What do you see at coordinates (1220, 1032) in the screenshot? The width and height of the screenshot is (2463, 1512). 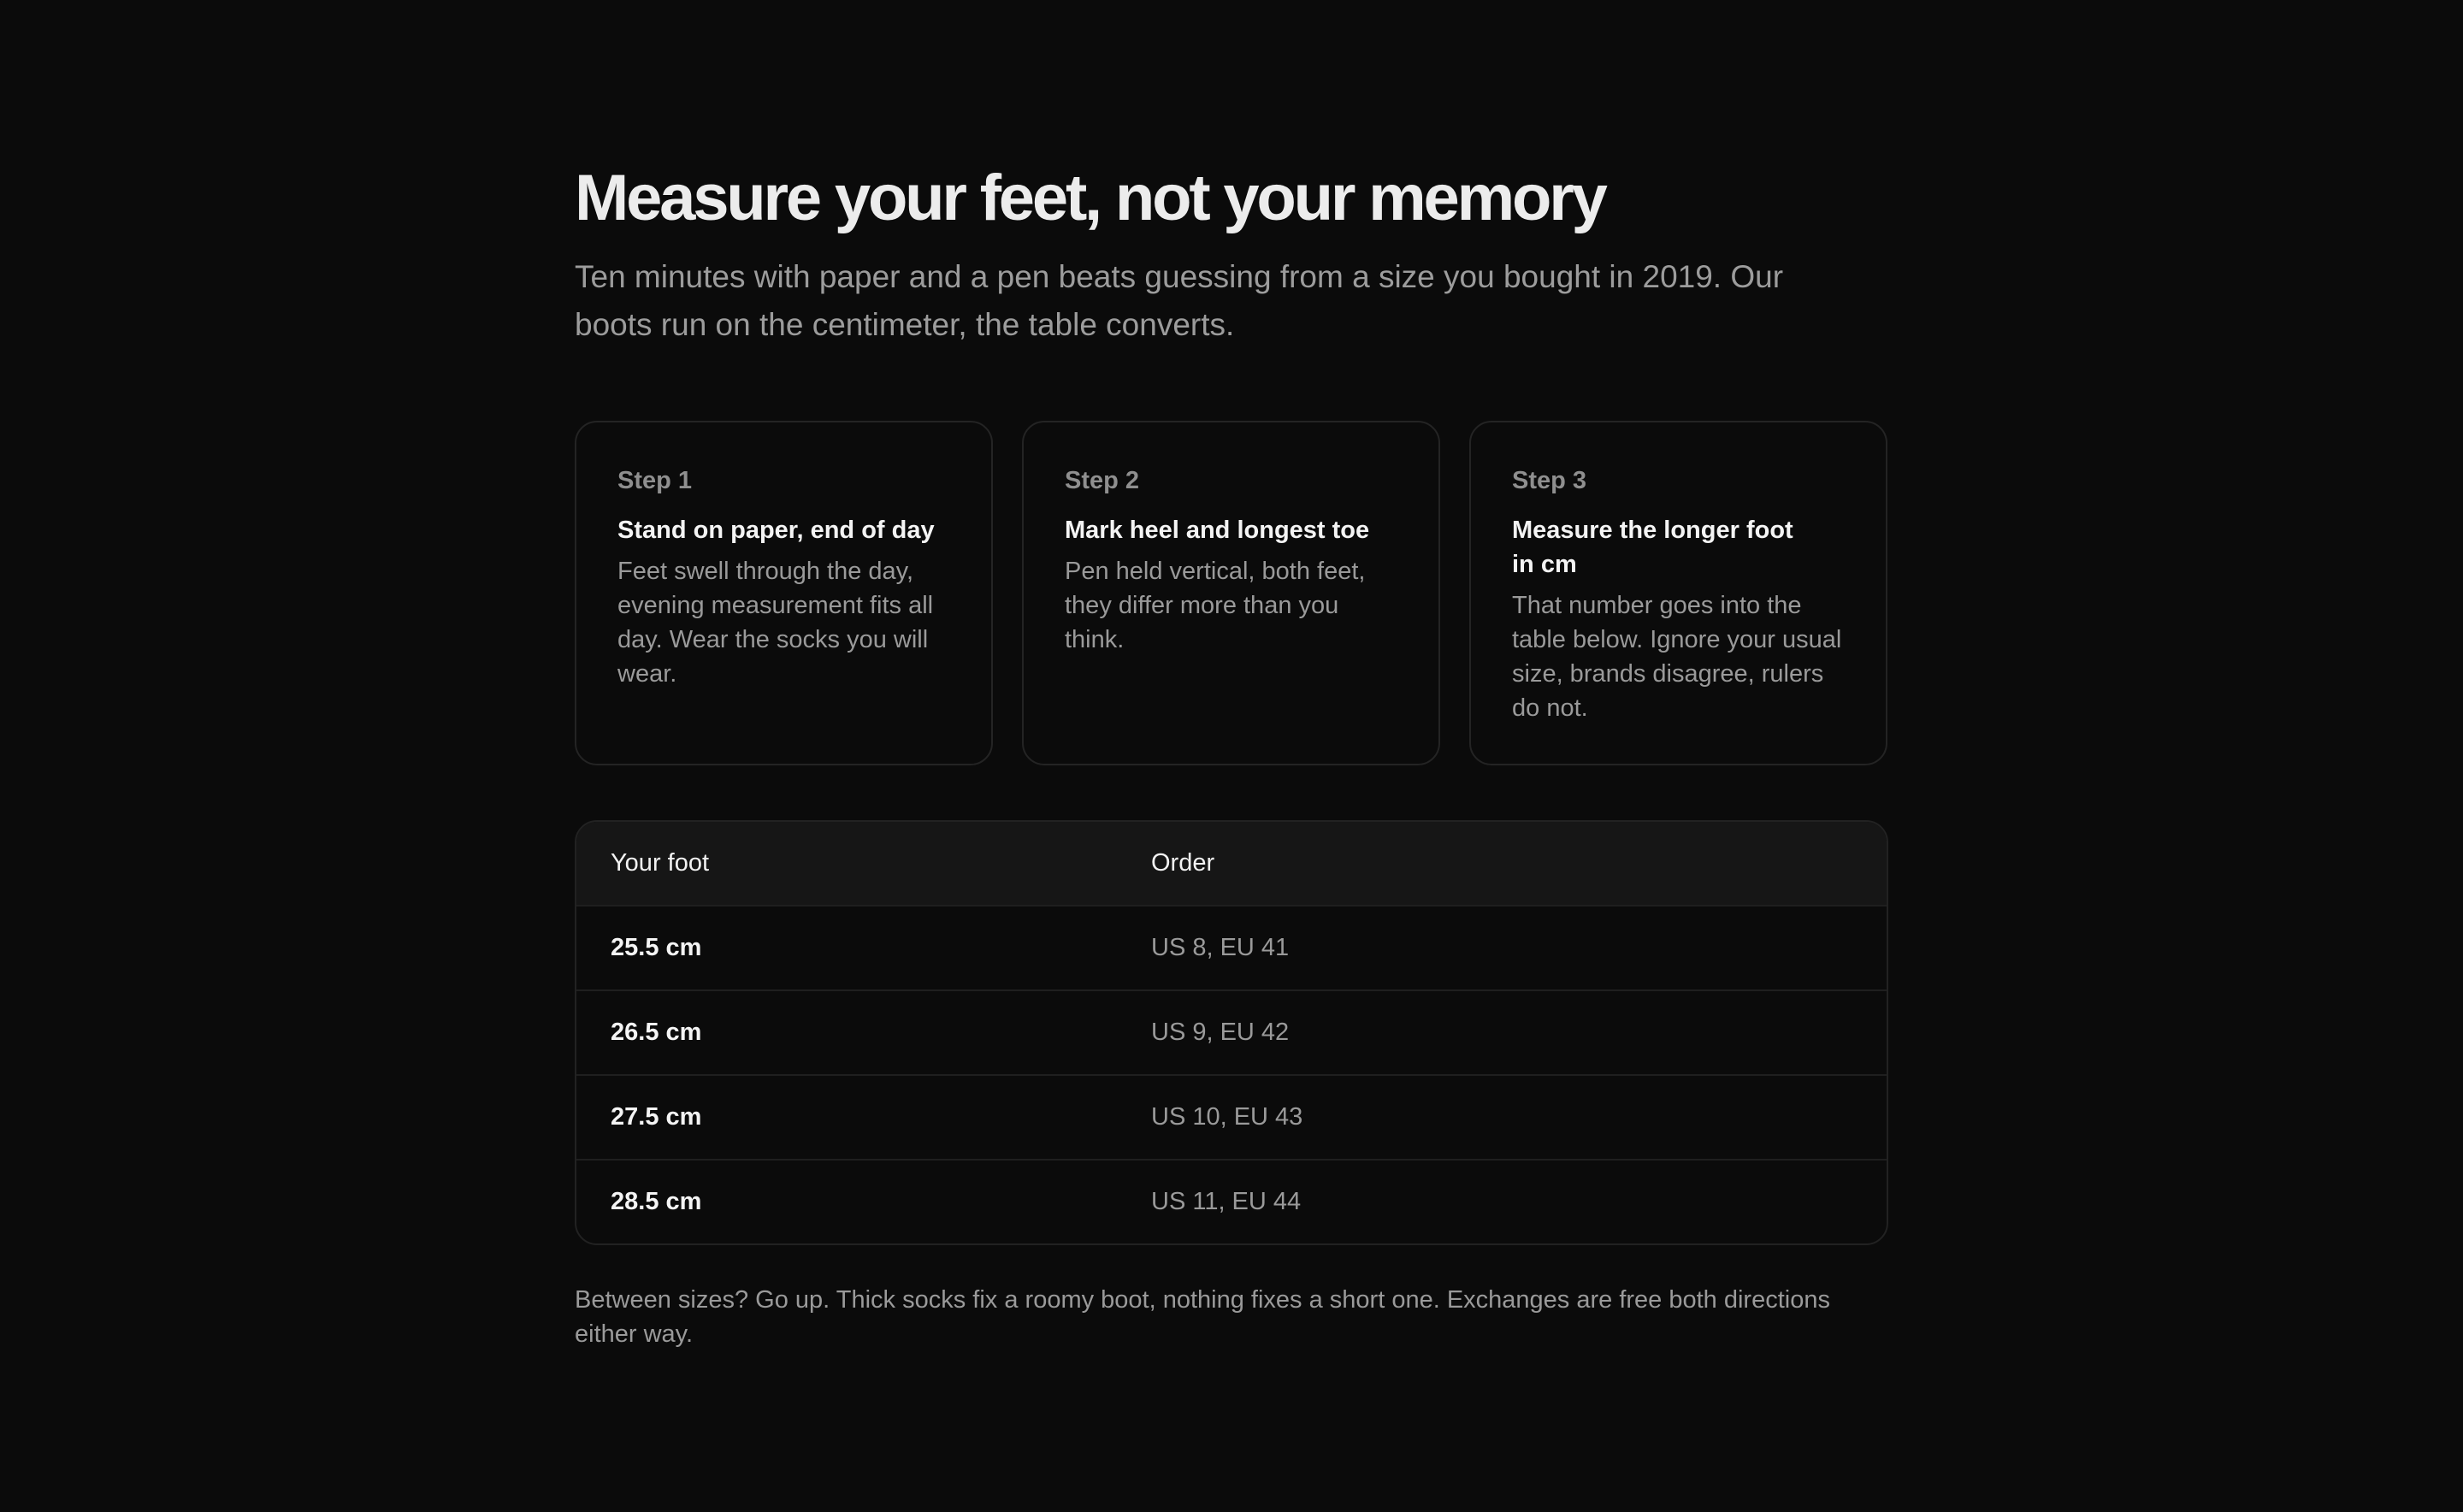 I see `order-size-cell: US 9, EU 42` at bounding box center [1220, 1032].